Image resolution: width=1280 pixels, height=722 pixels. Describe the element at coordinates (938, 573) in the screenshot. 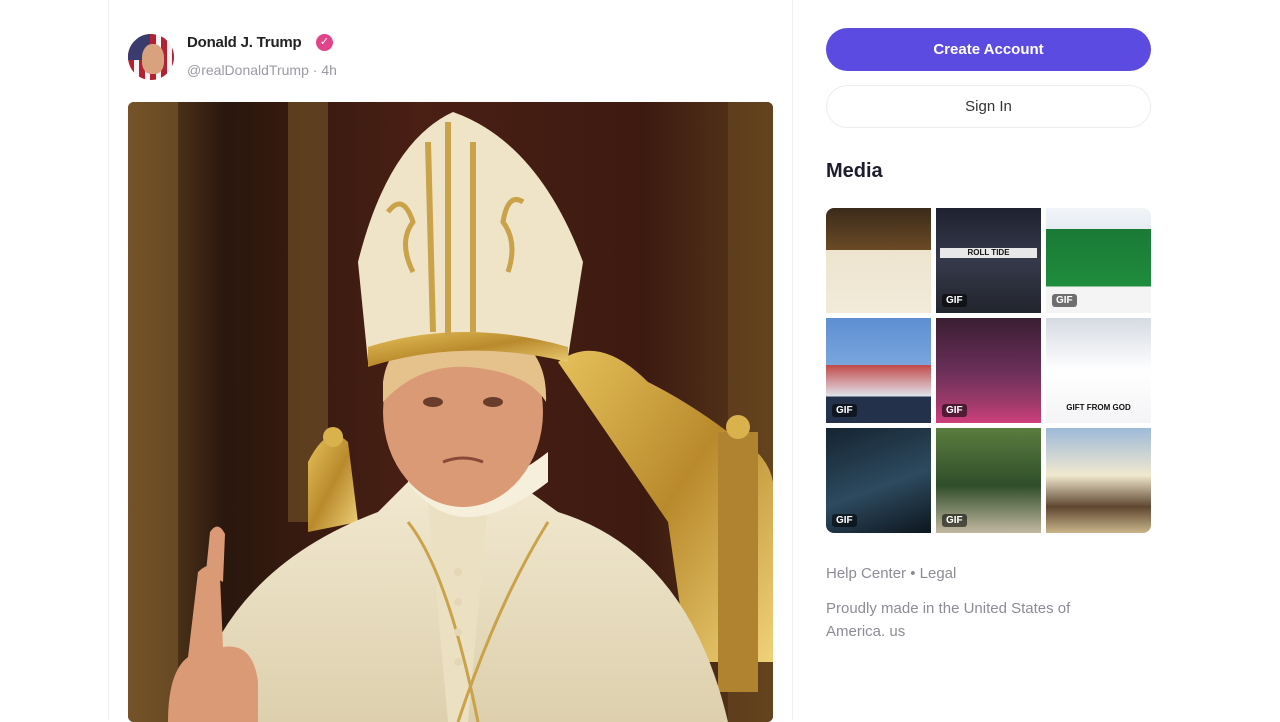

I see `legal-link: Legal` at that location.